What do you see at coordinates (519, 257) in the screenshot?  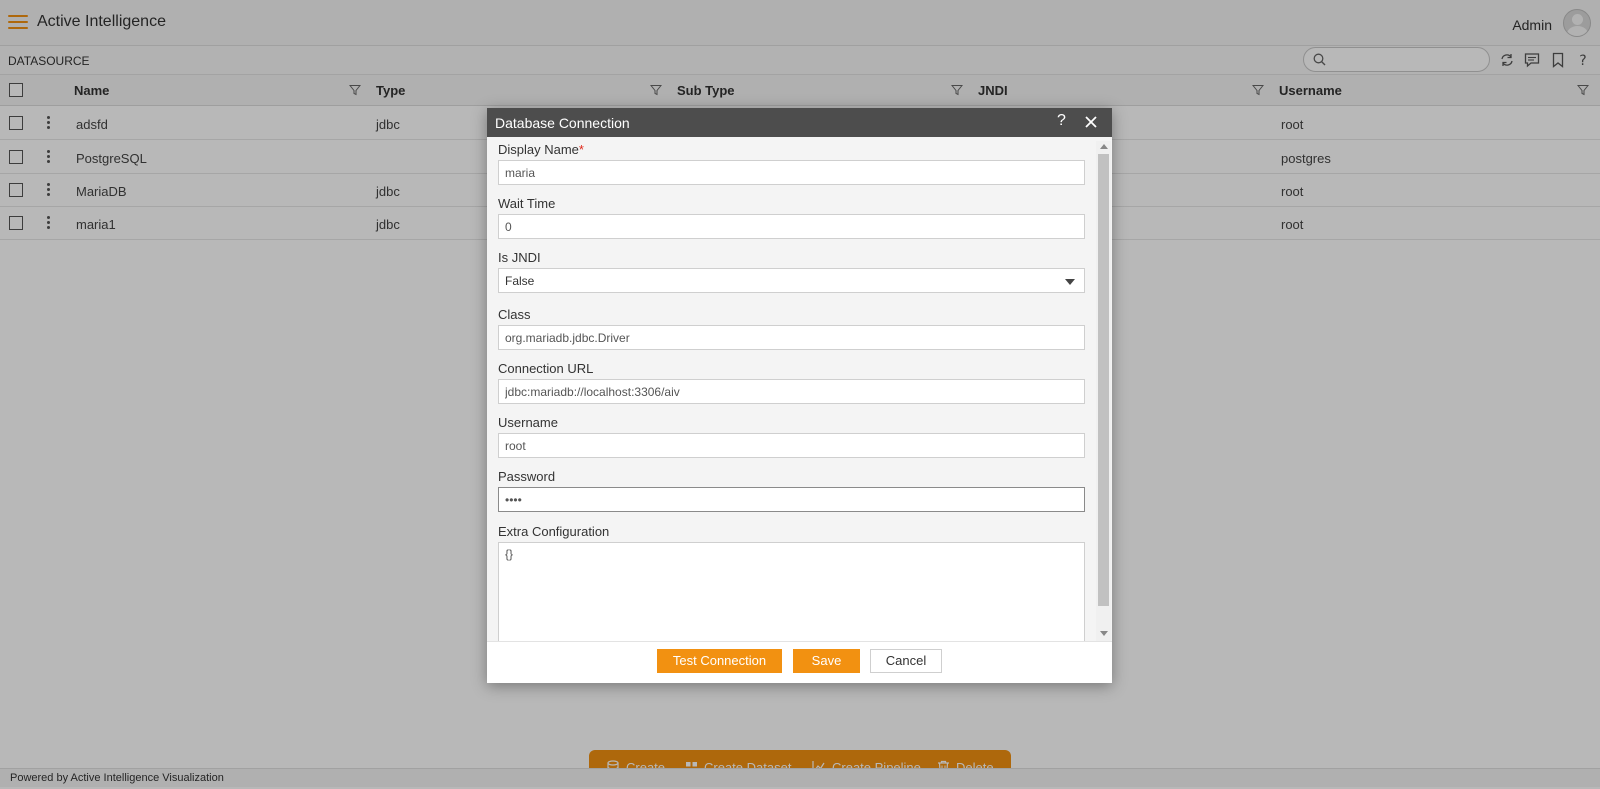 I see `is-jndi-label: Is JNDI` at bounding box center [519, 257].